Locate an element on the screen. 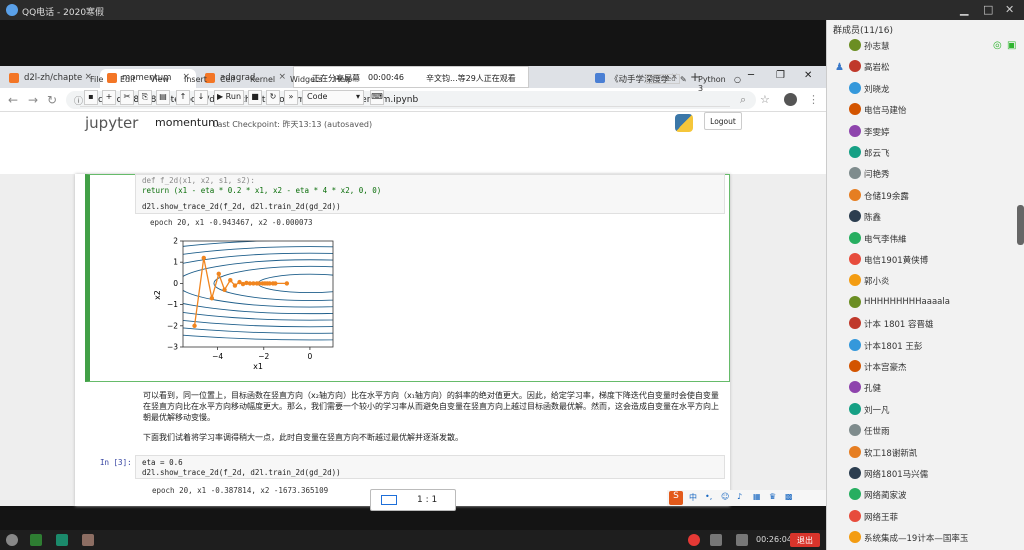  menu-widgets: Widgets is located at coordinates (306, 79).